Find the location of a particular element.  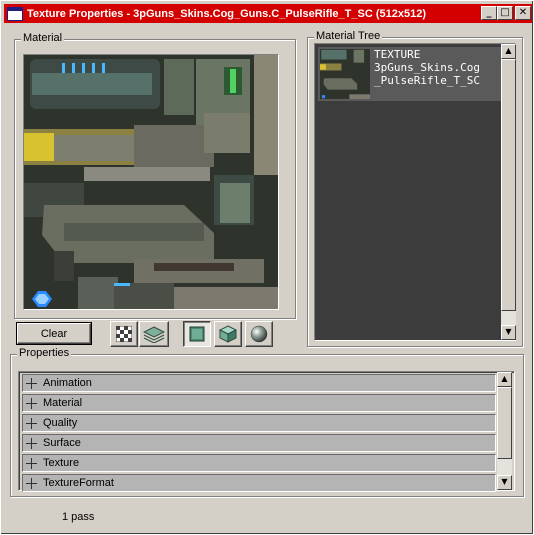

flat-plane-view-button is located at coordinates (197, 334).